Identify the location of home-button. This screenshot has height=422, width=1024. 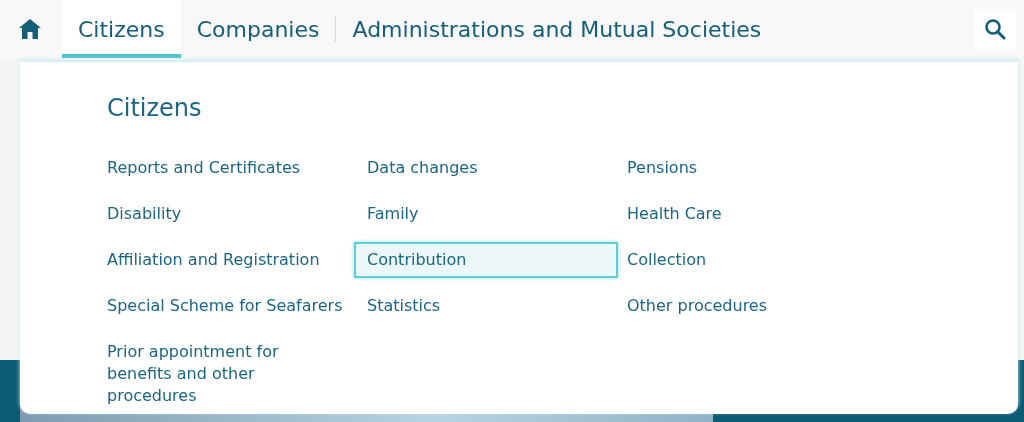
(30, 29).